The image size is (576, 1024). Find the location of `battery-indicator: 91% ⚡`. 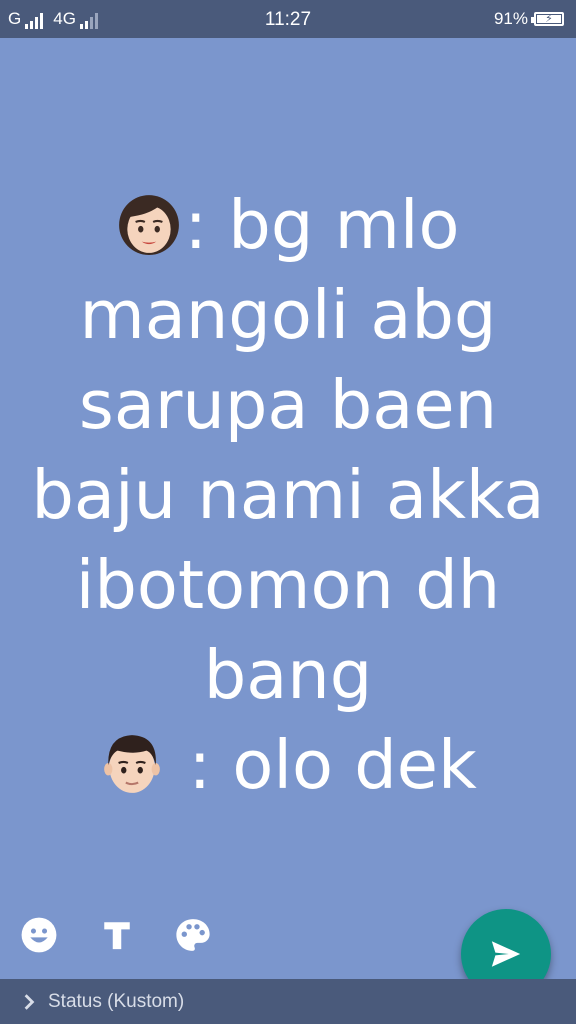

battery-indicator: 91% ⚡ is located at coordinates (529, 19).